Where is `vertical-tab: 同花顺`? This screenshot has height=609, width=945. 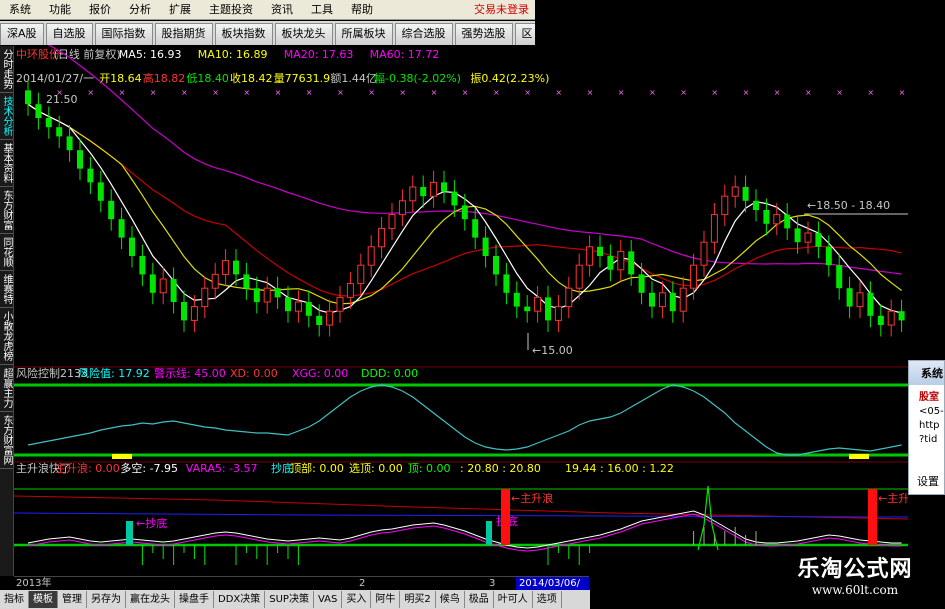
vertical-tab: 同花顺 is located at coordinates (6, 252).